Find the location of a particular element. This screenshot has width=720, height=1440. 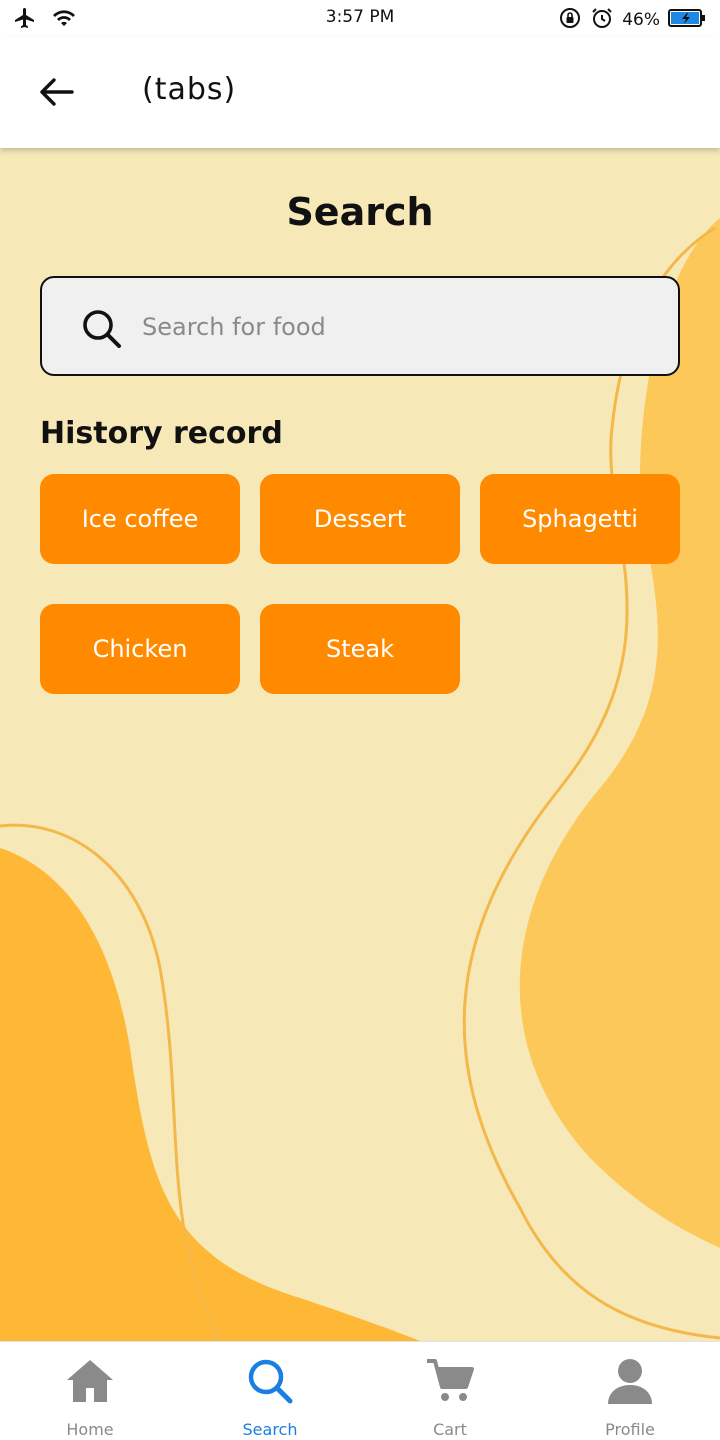

history-chip-chicken: Chicken is located at coordinates (140, 649).